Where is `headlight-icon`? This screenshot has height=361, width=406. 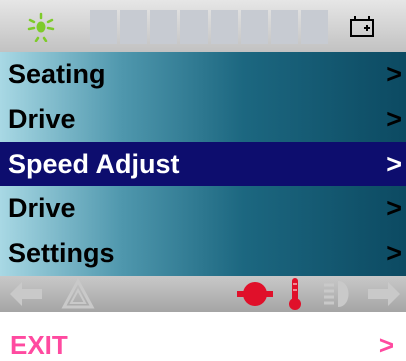 headlight-icon is located at coordinates (336, 294).